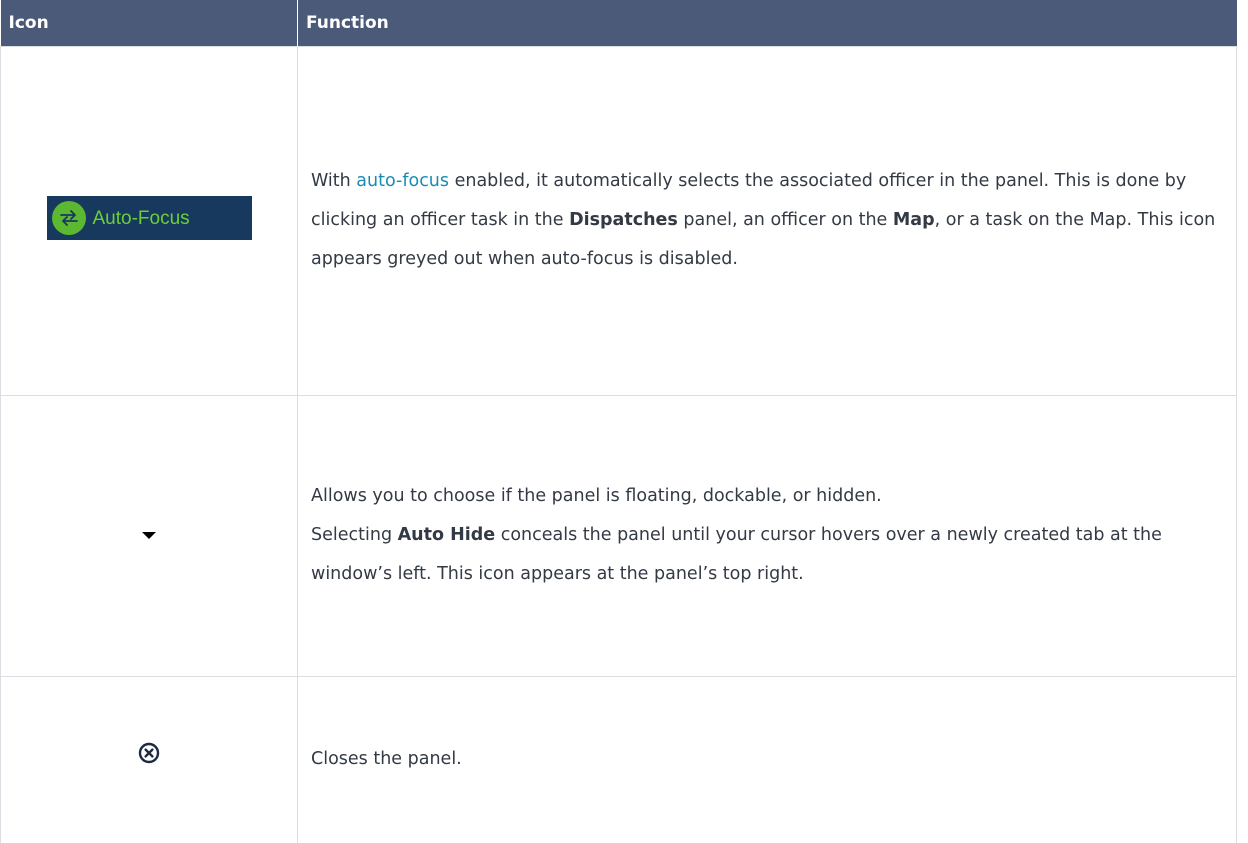  I want to click on chevron-down-icon, so click(149, 535).